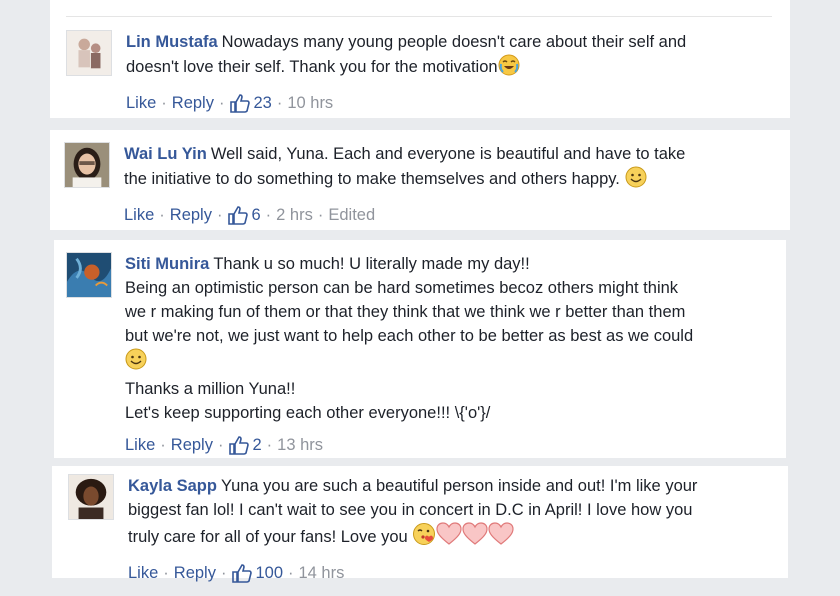  I want to click on edited-label: Edited, so click(351, 215).